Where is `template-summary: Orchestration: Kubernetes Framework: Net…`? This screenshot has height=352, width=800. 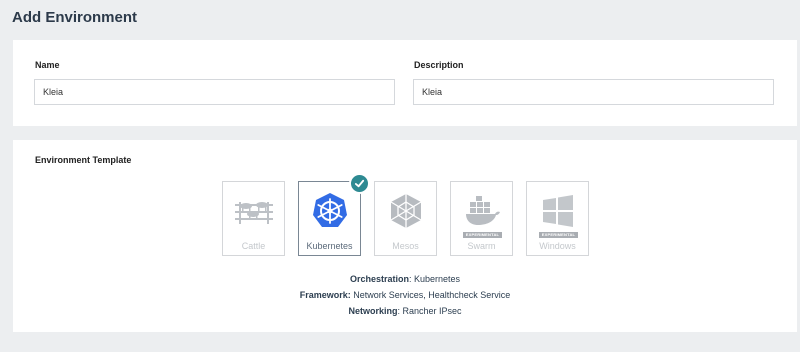
template-summary: Orchestration: Kubernetes Framework: Net… is located at coordinates (405, 295).